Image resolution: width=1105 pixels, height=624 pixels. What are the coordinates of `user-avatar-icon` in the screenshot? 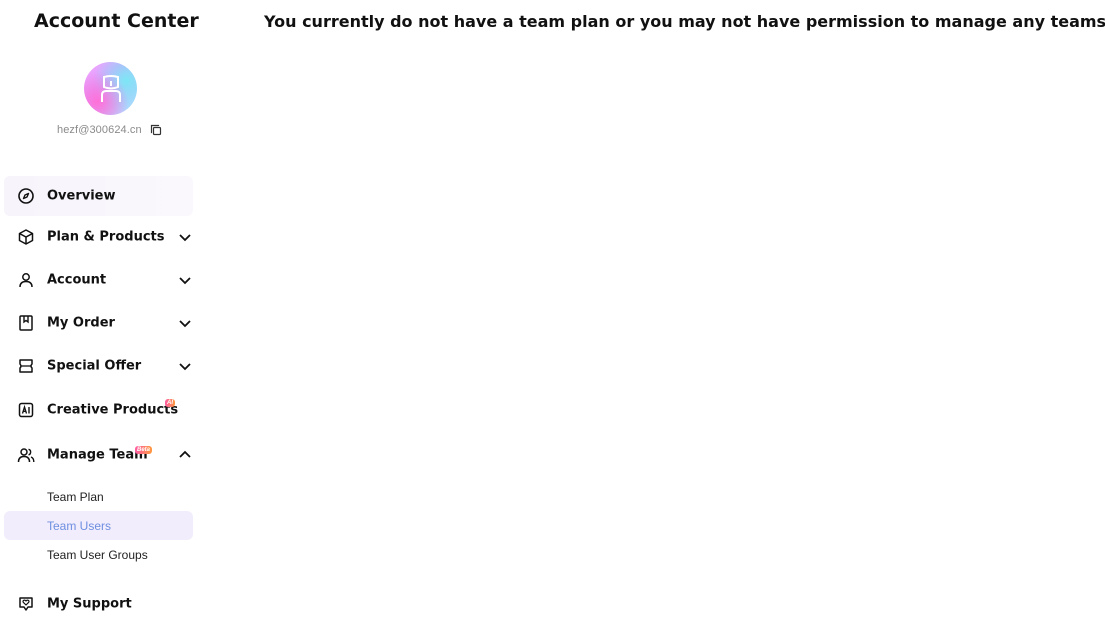 It's located at (110, 88).